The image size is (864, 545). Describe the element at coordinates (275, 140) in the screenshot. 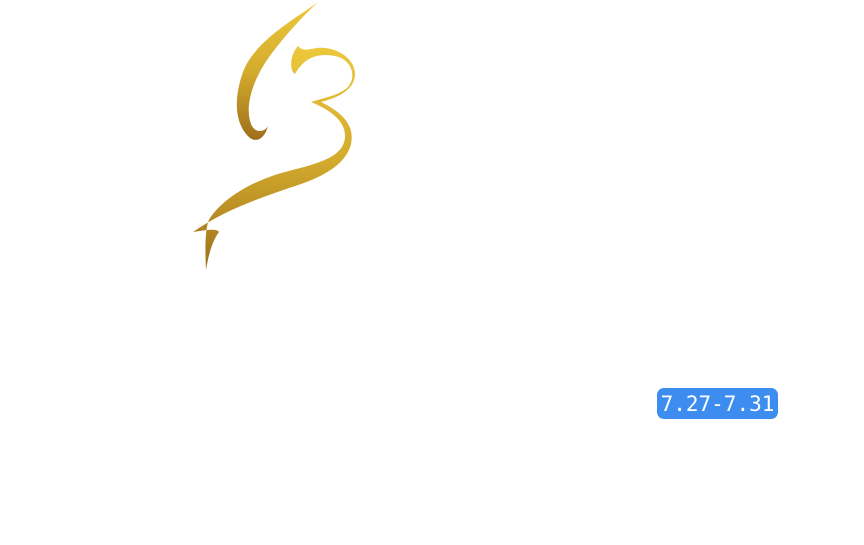

I see `gold-calligraphy-logo-icon` at that location.